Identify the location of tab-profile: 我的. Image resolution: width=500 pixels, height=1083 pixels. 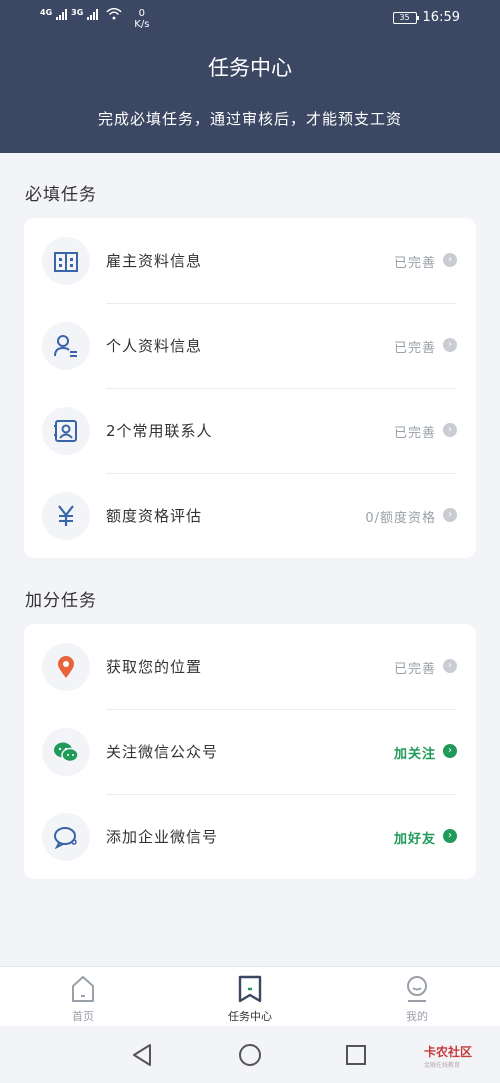
(417, 997).